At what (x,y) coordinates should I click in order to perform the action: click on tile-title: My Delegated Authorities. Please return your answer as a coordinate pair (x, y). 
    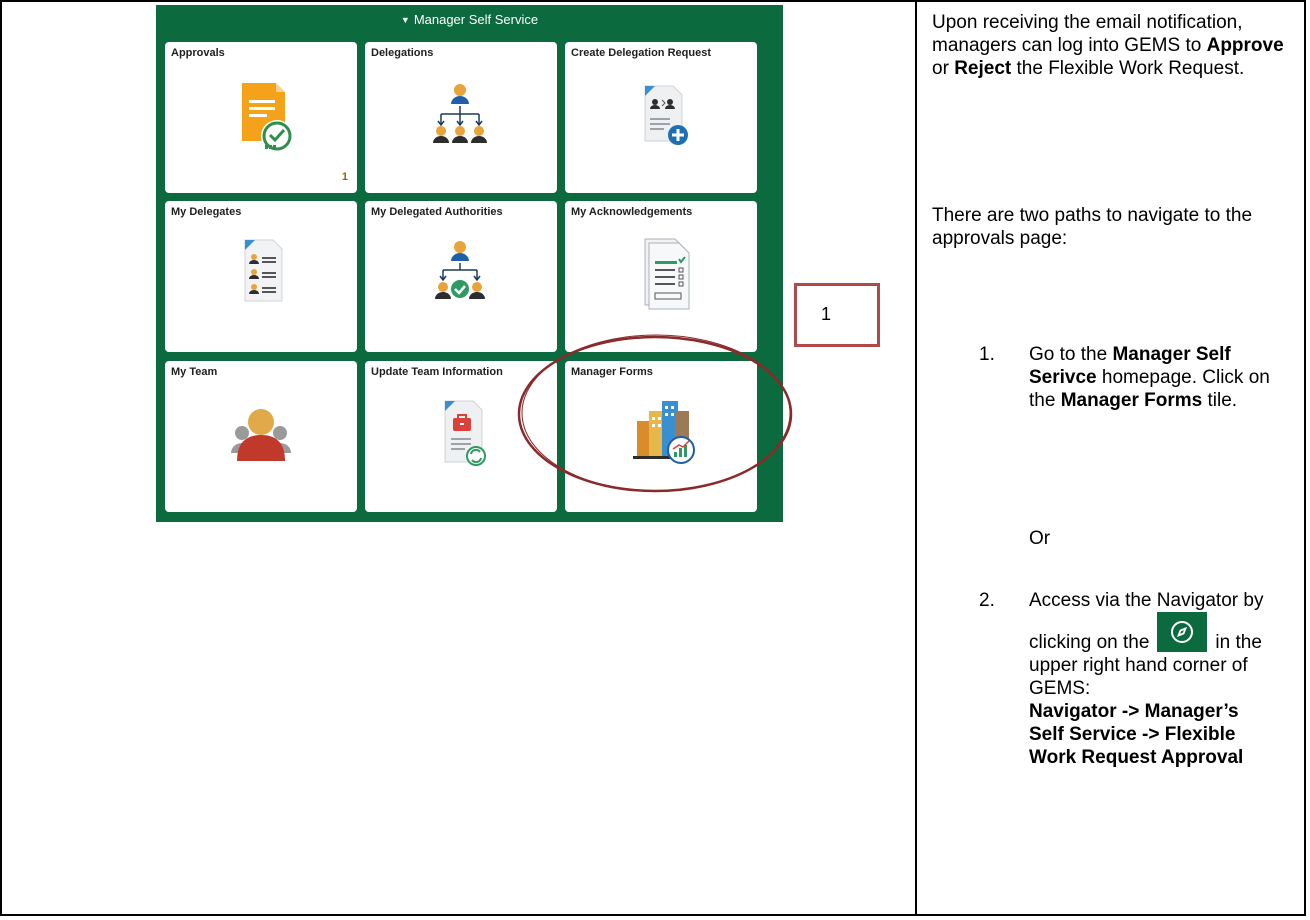
    Looking at the image, I should click on (437, 212).